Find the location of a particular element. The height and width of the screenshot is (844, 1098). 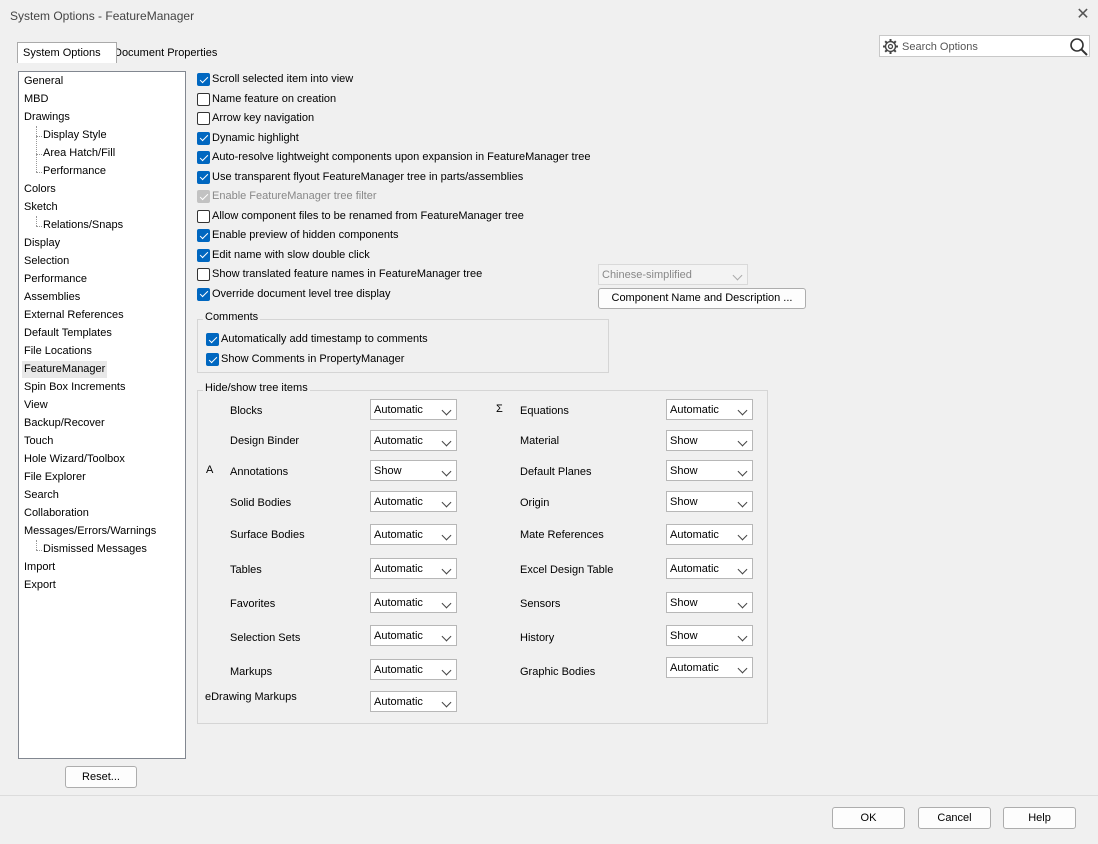

cancel-button: Cancel is located at coordinates (954, 818).